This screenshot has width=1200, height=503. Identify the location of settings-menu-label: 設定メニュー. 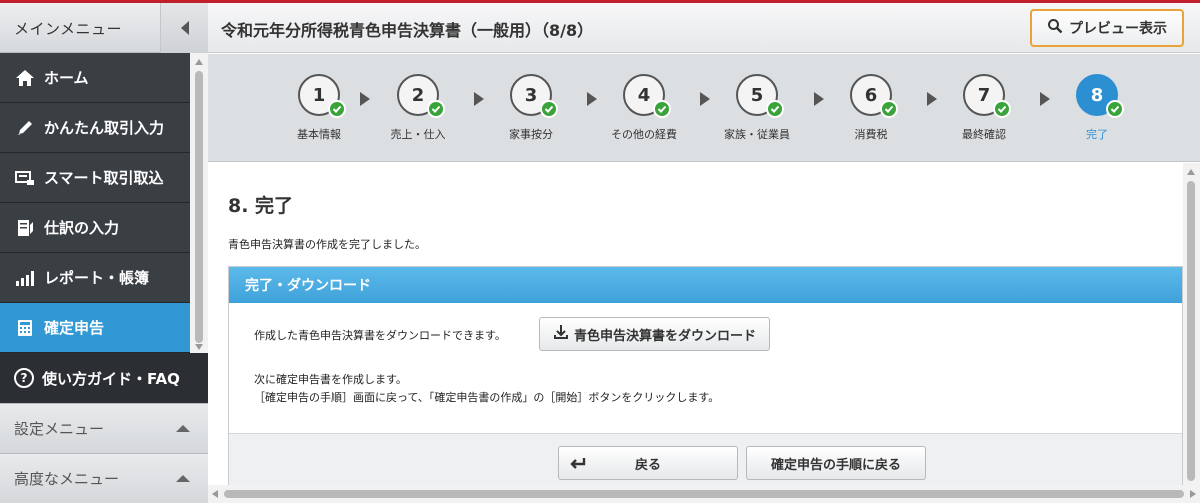
(59, 429).